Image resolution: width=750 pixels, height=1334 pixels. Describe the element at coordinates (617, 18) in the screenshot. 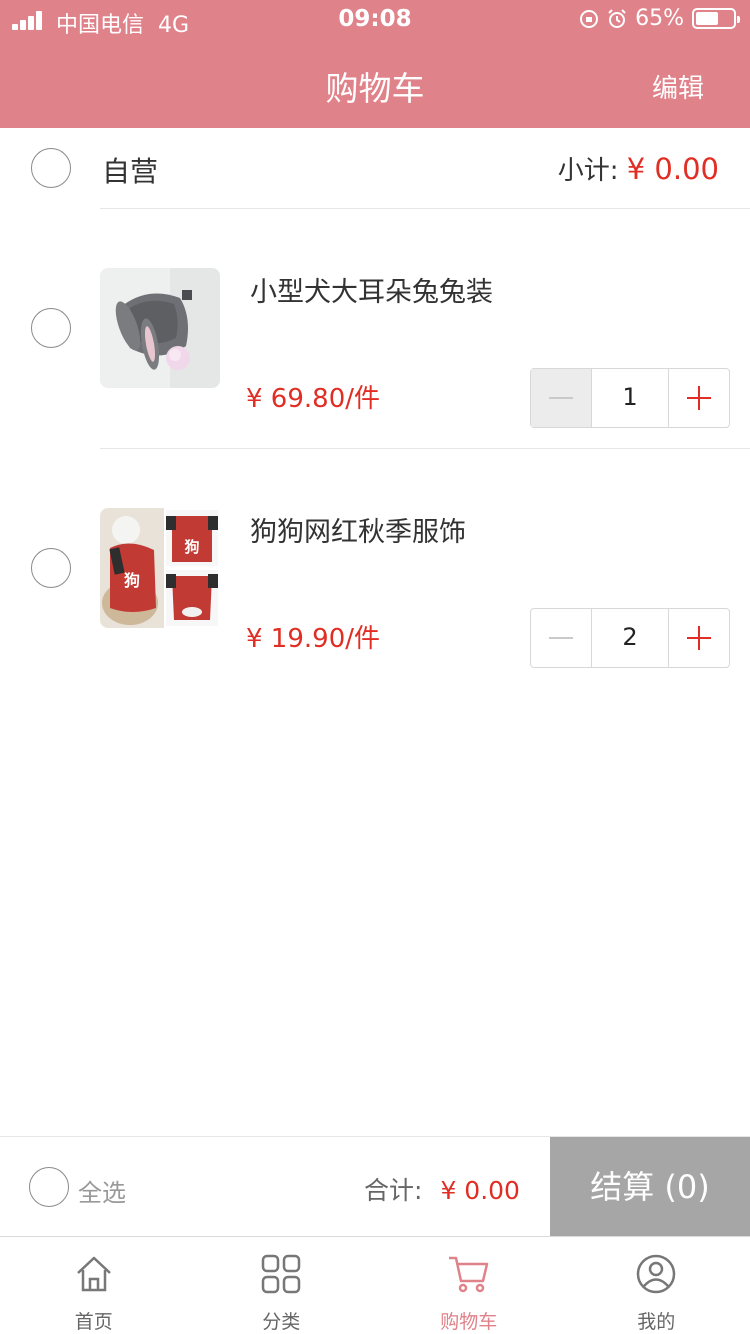

I see `alarm-icon` at that location.